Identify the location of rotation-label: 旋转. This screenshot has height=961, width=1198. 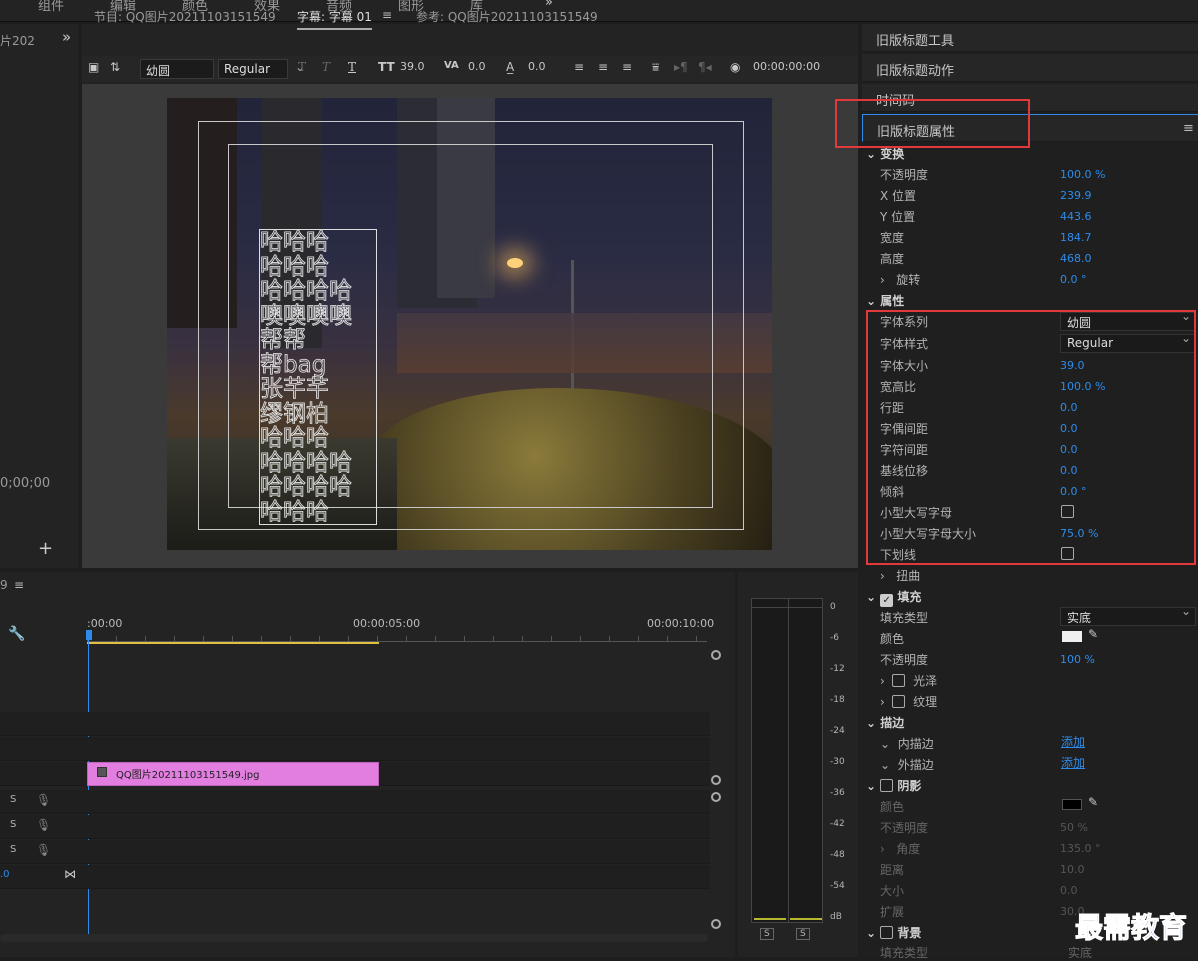
(908, 280).